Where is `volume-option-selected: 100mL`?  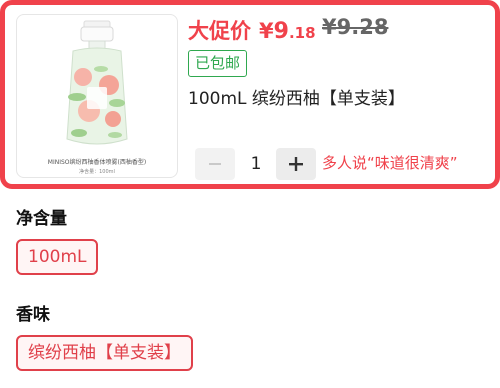 volume-option-selected: 100mL is located at coordinates (57, 257).